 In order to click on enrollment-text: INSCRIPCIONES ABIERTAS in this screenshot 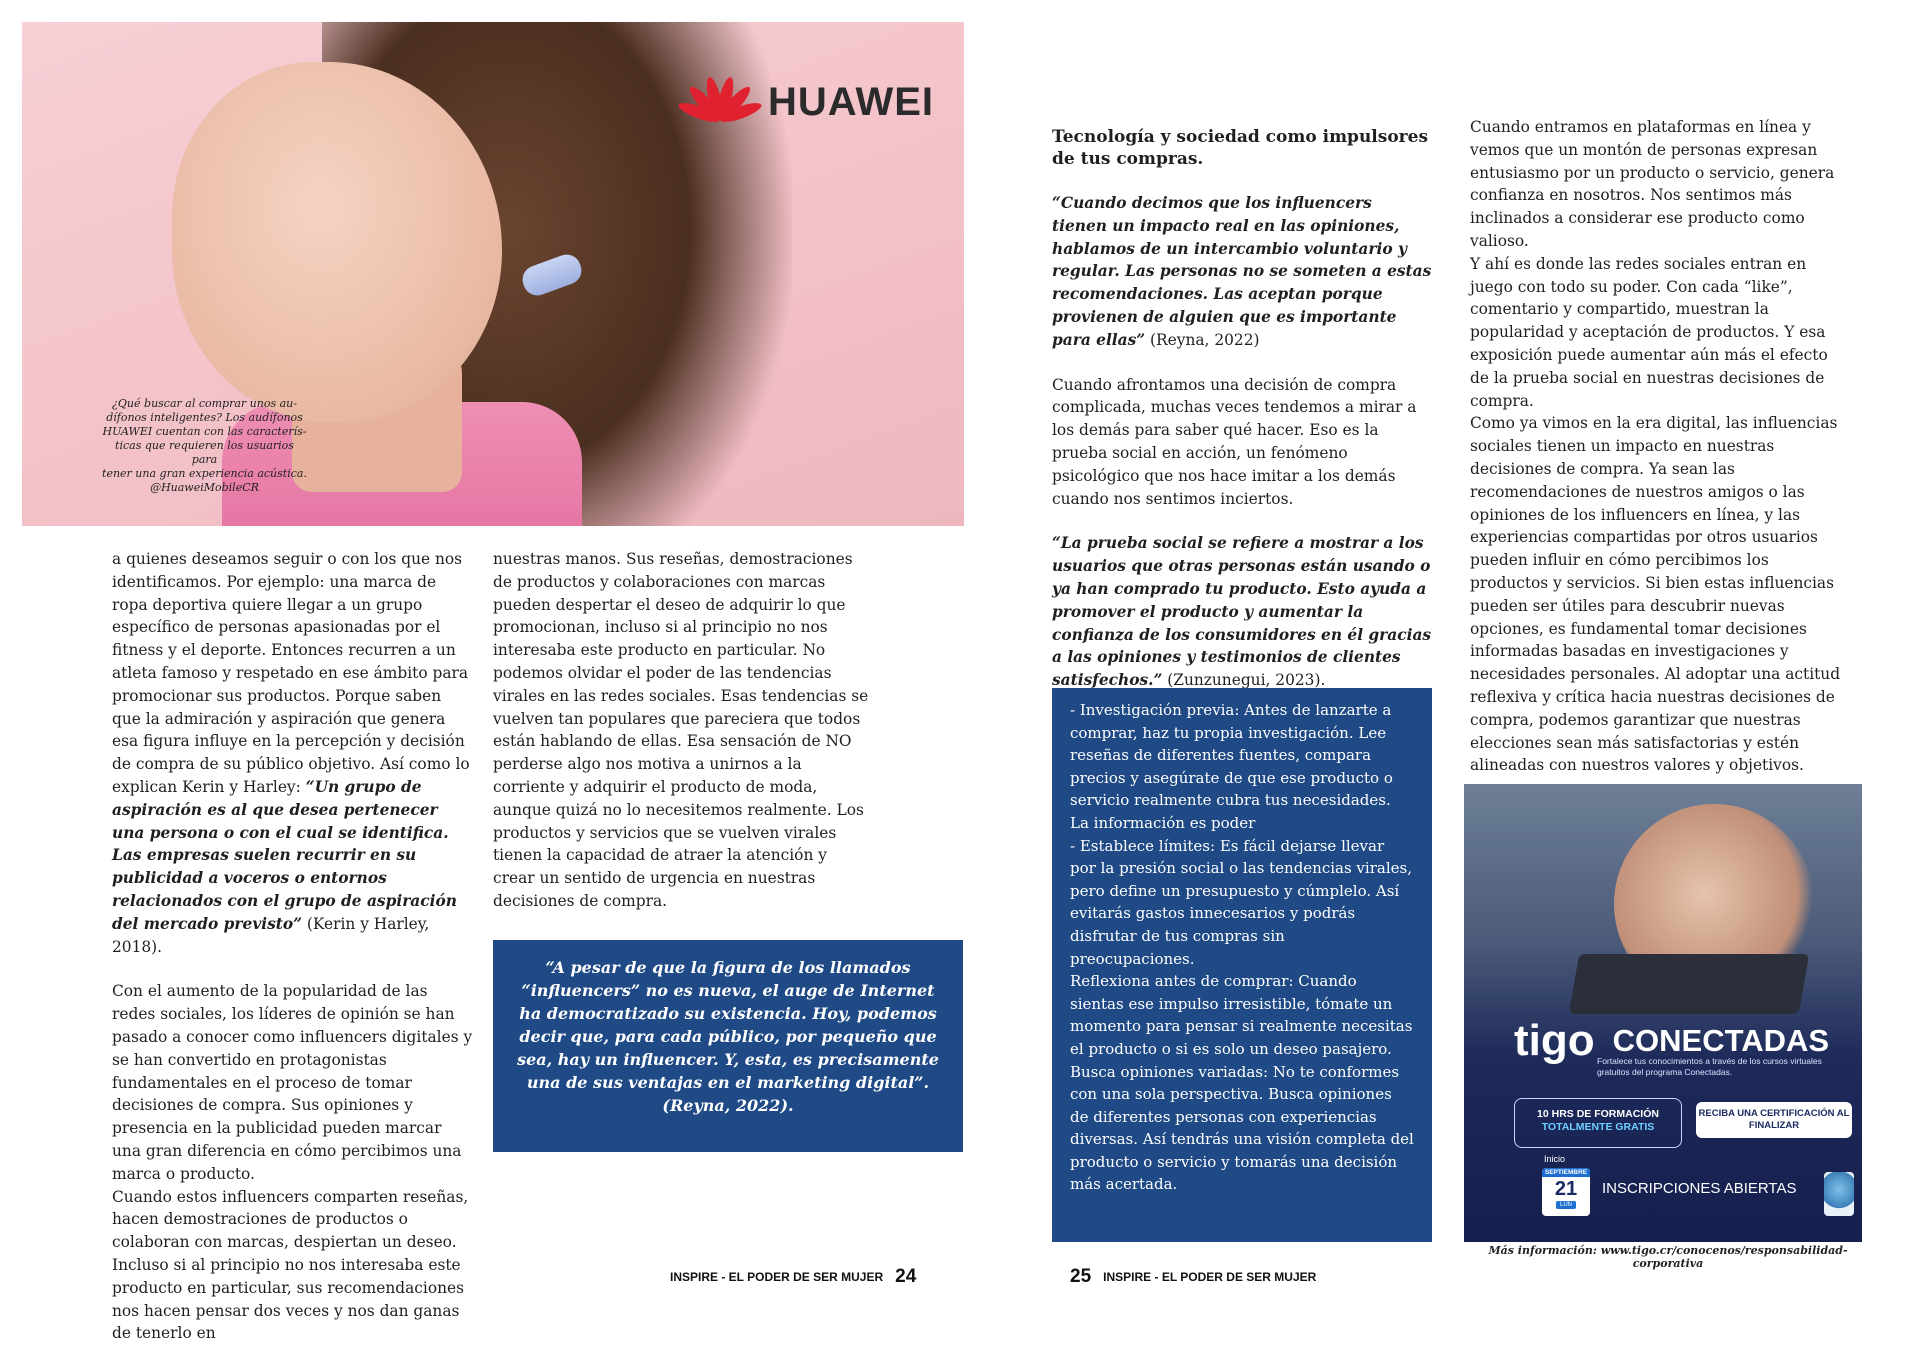, I will do `click(1699, 1188)`.